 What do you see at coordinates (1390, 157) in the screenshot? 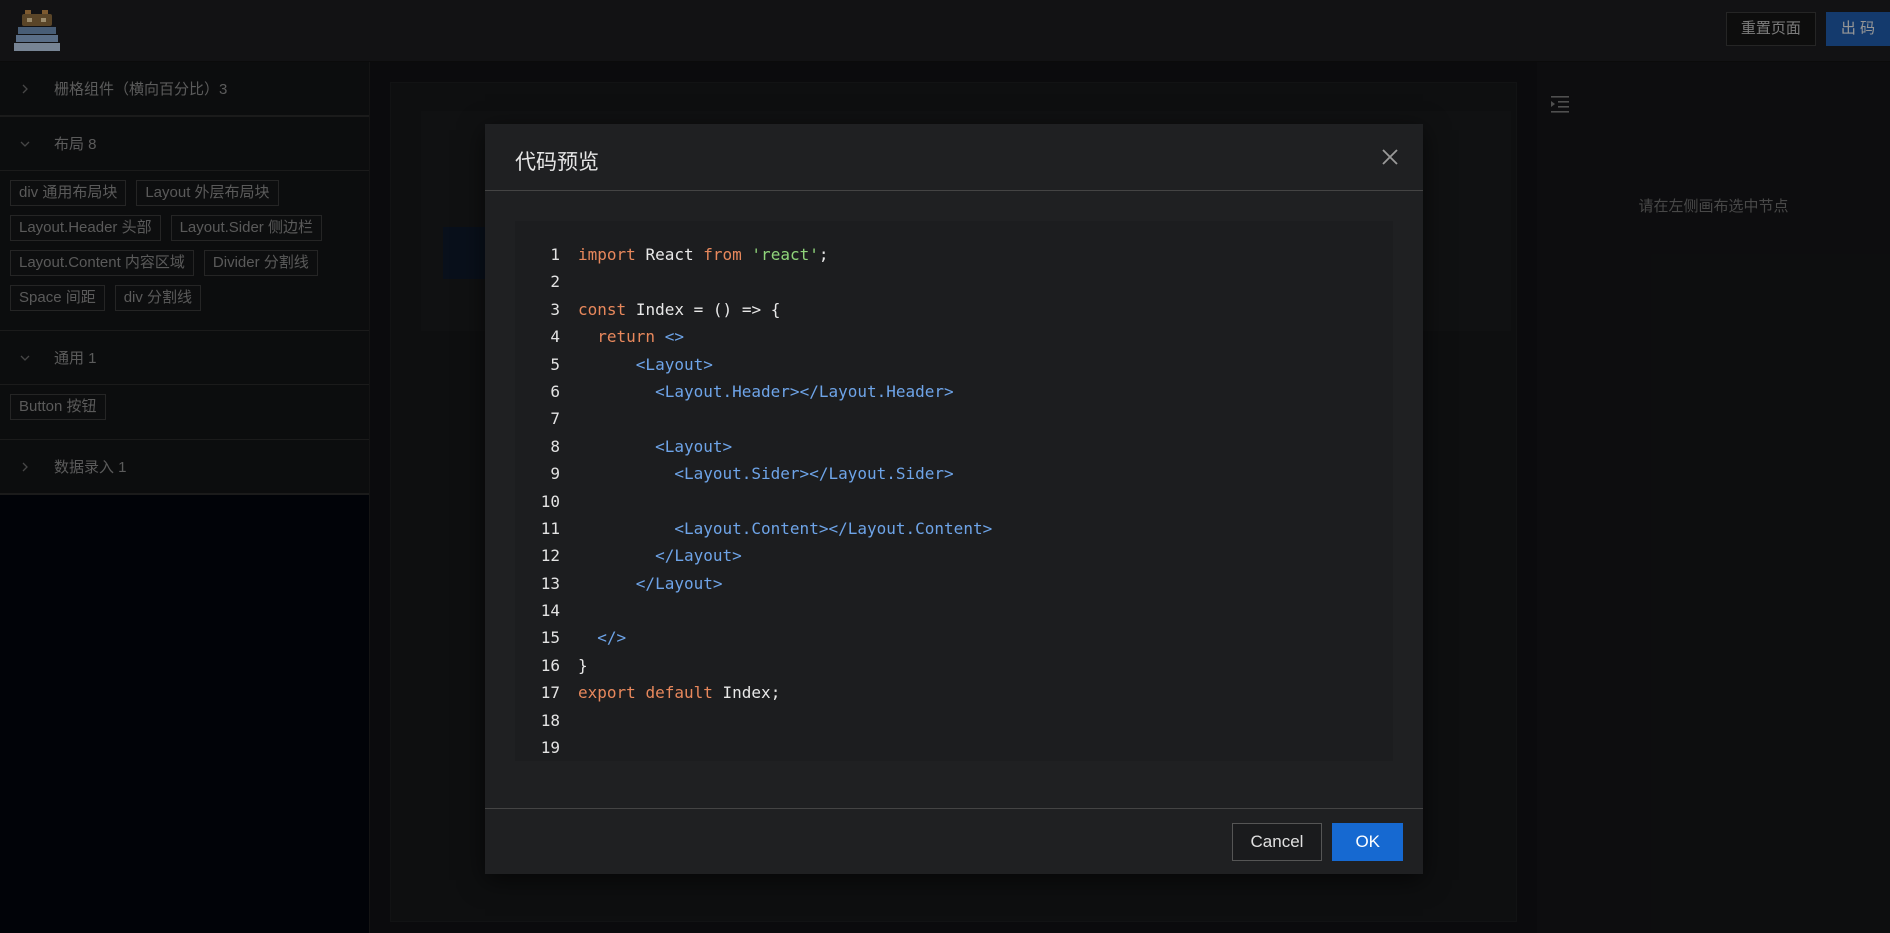
I see `close-icon` at bounding box center [1390, 157].